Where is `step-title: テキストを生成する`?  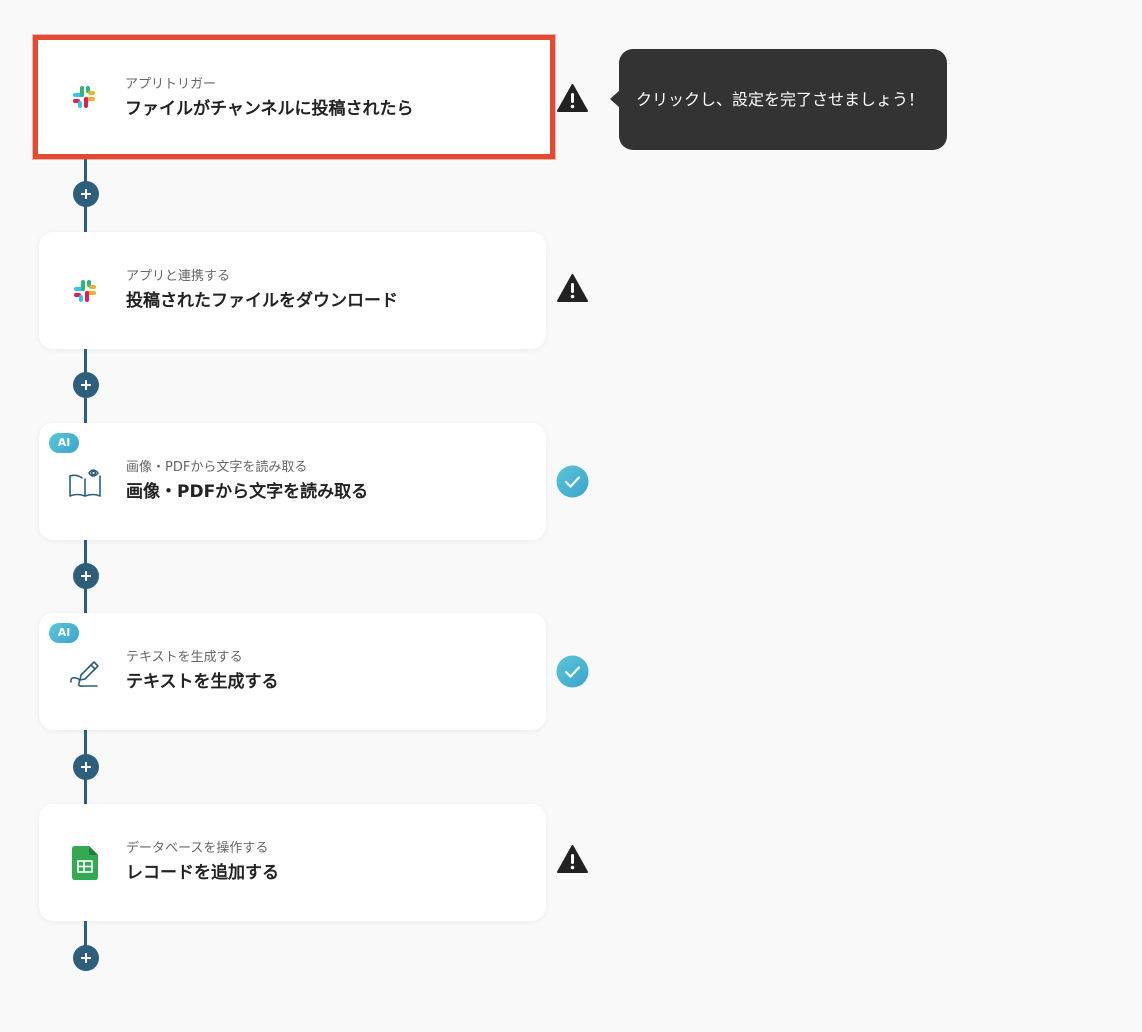 step-title: テキストを生成する is located at coordinates (202, 682).